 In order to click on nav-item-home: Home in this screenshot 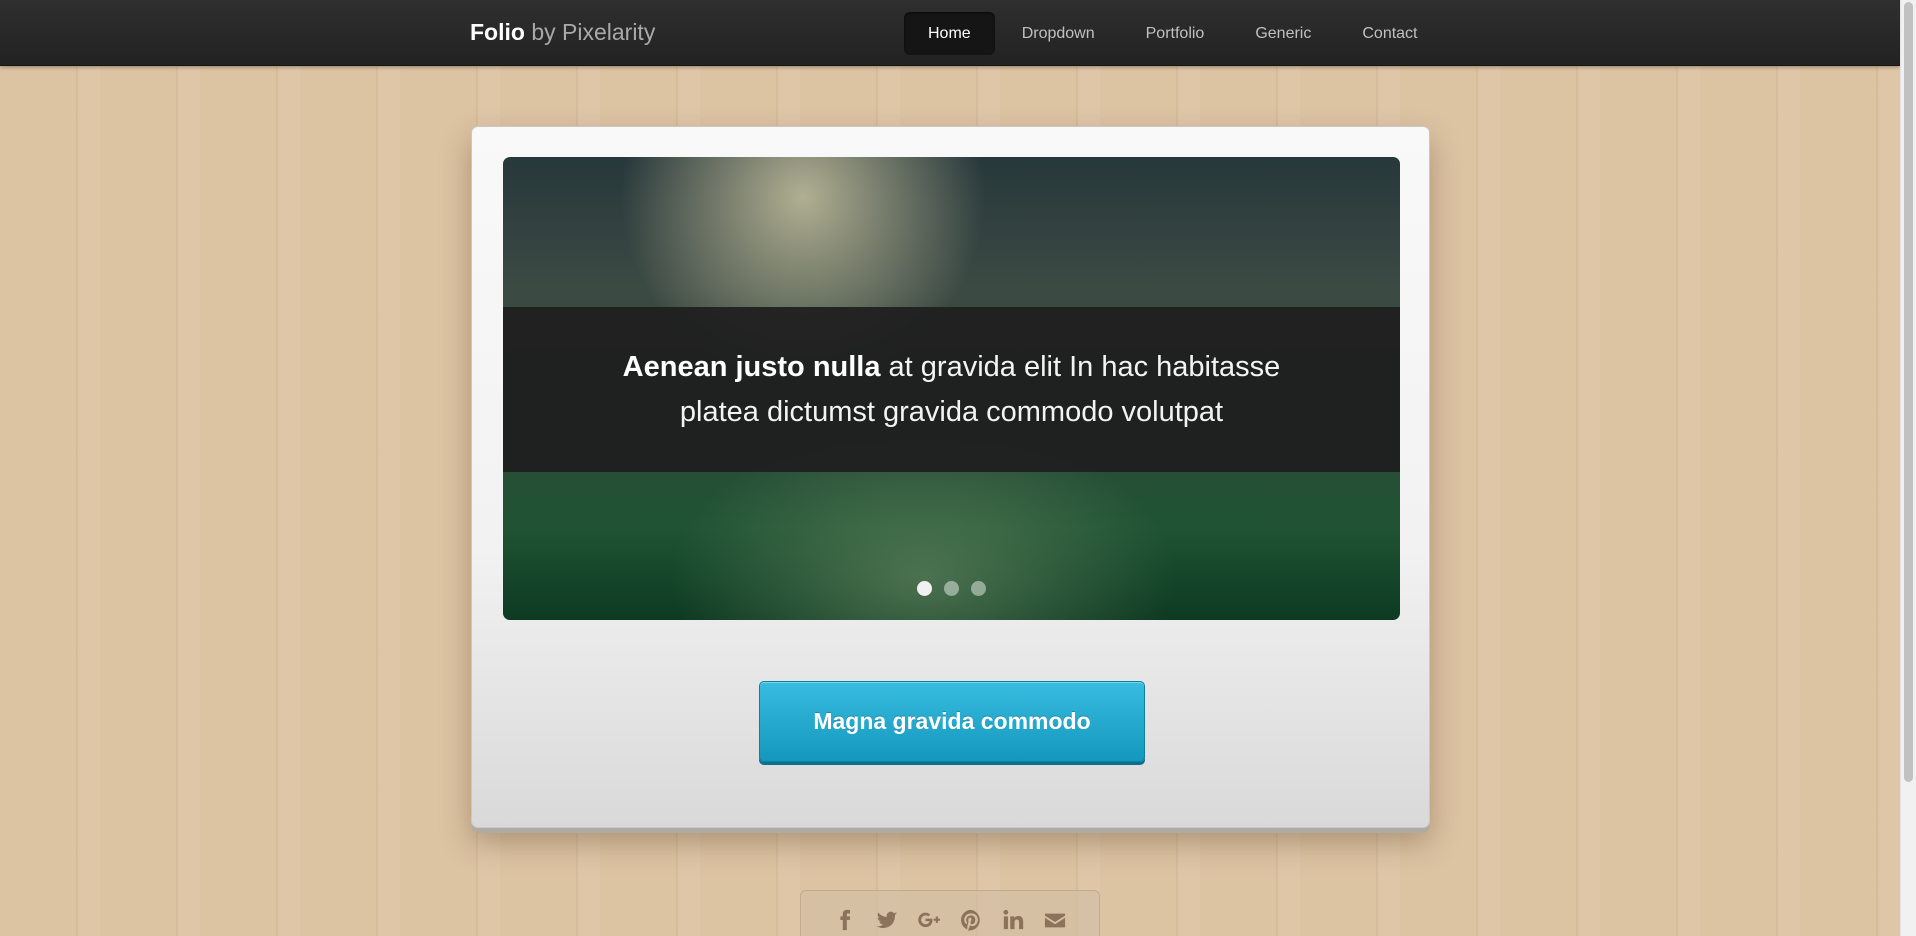, I will do `click(949, 33)`.